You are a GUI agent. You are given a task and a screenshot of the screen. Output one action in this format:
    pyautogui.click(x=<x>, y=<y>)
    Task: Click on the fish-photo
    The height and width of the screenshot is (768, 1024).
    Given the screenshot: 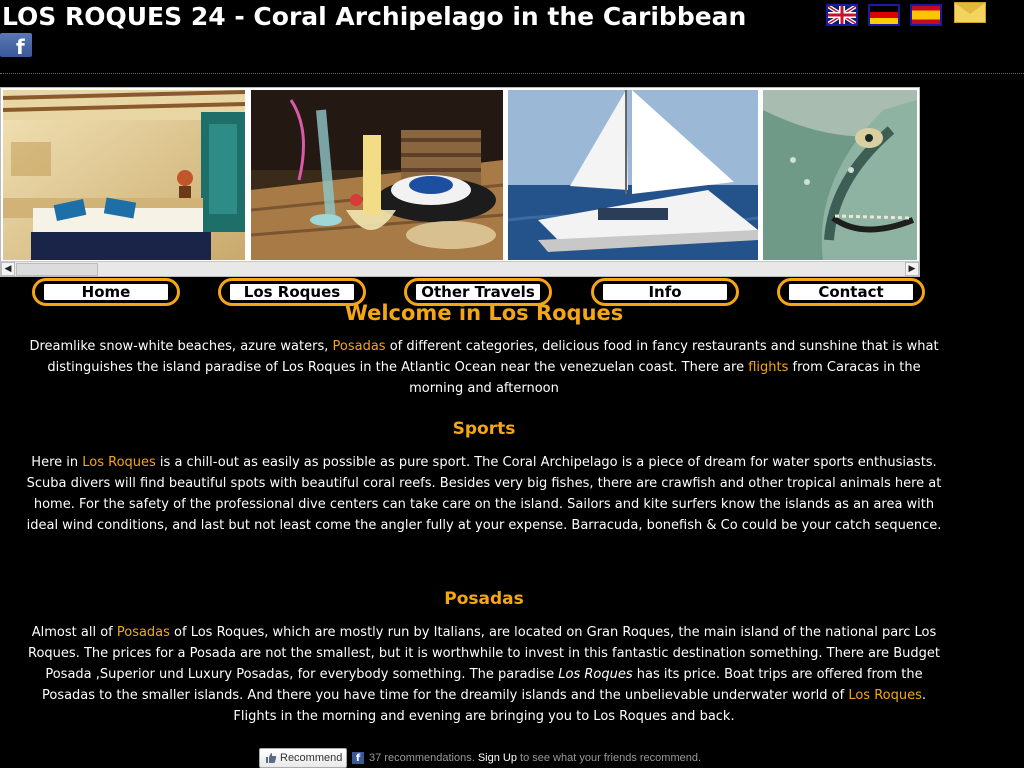 What is the action you would take?
    pyautogui.click(x=840, y=175)
    